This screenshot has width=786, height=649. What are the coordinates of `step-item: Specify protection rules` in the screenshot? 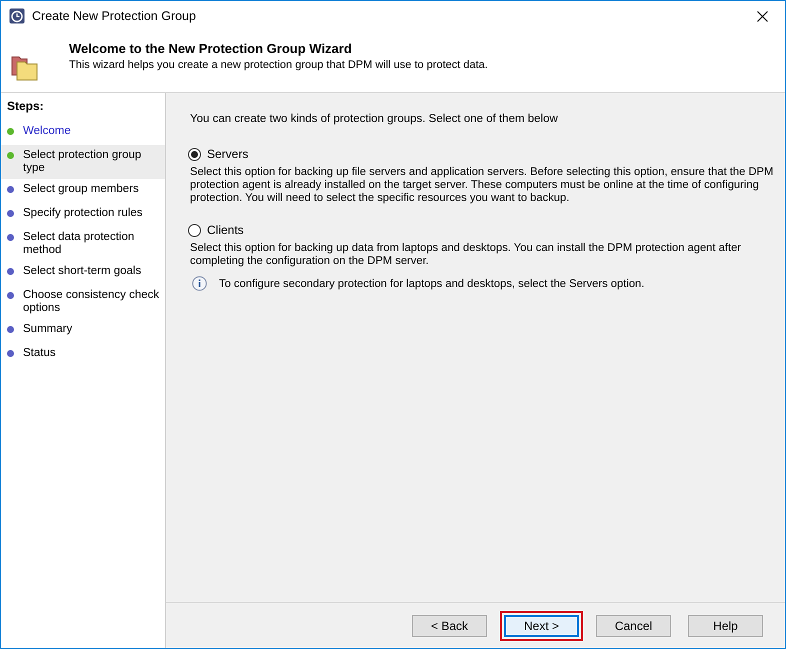 It's located at (83, 215).